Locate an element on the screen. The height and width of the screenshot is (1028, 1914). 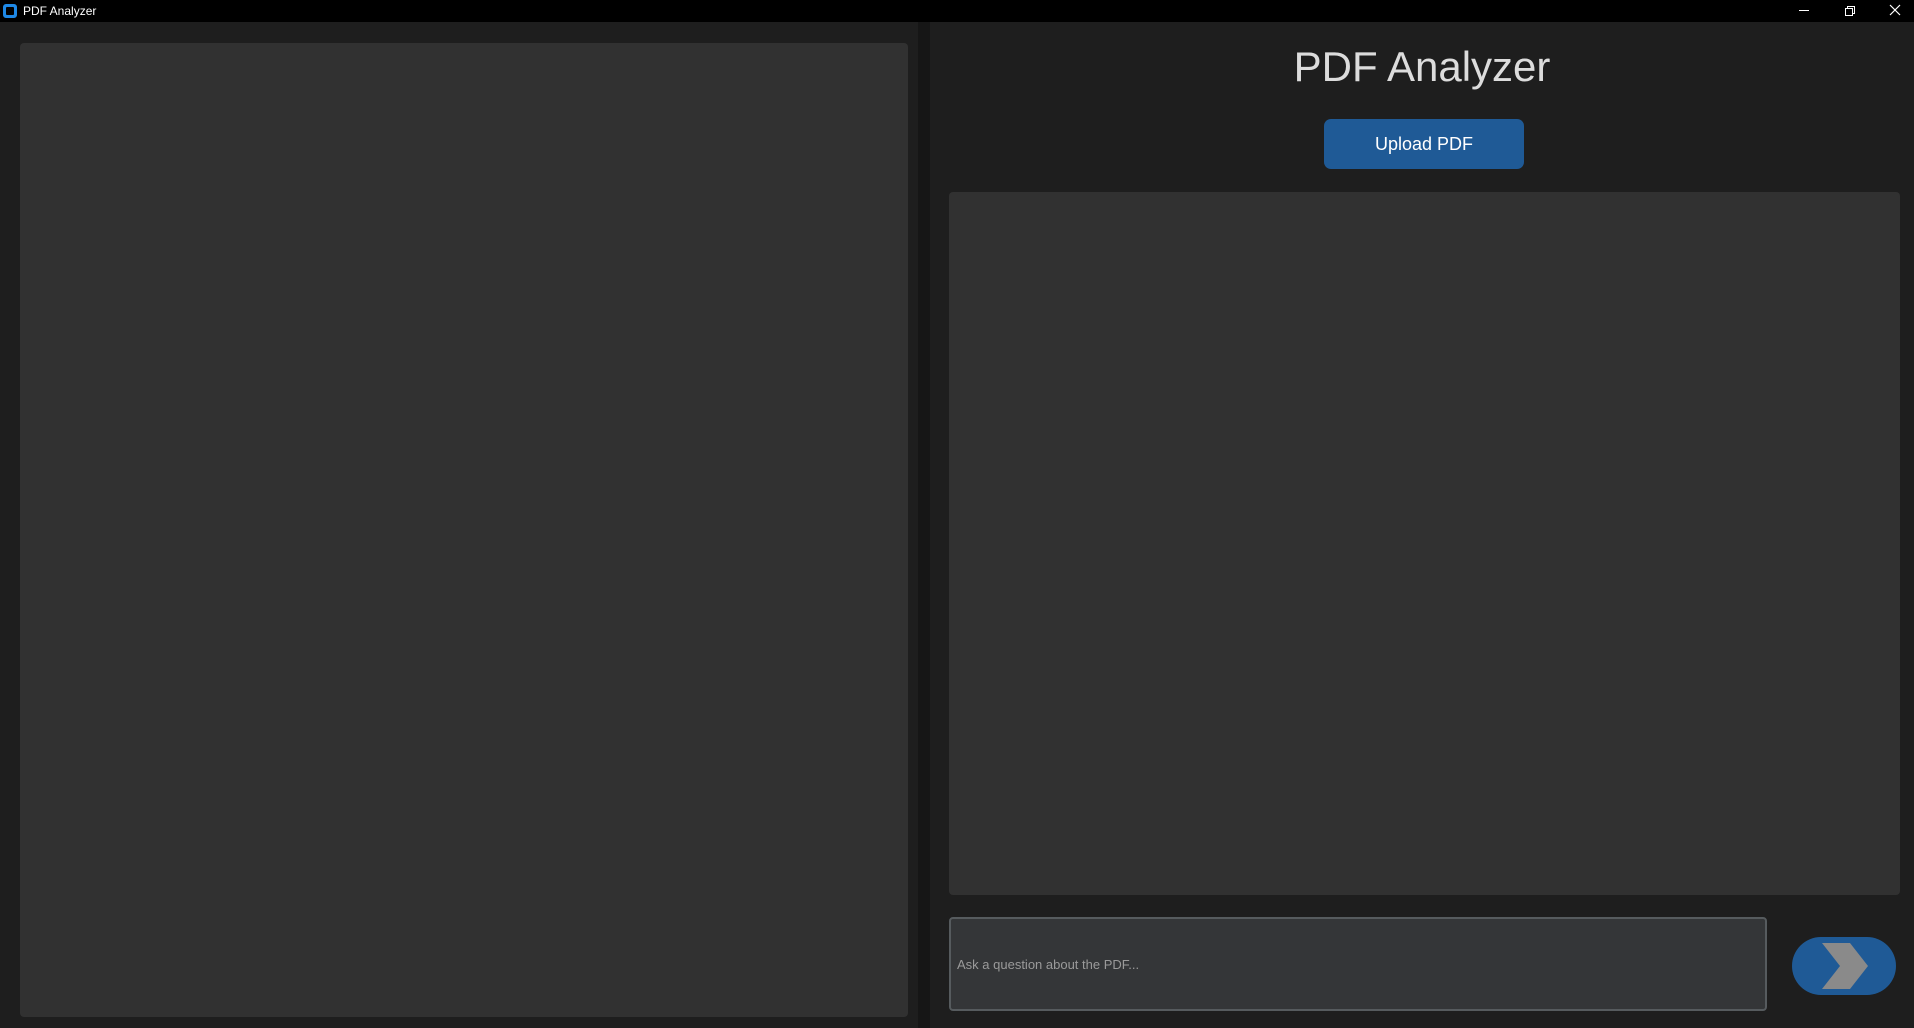
close-icon is located at coordinates (1895, 10).